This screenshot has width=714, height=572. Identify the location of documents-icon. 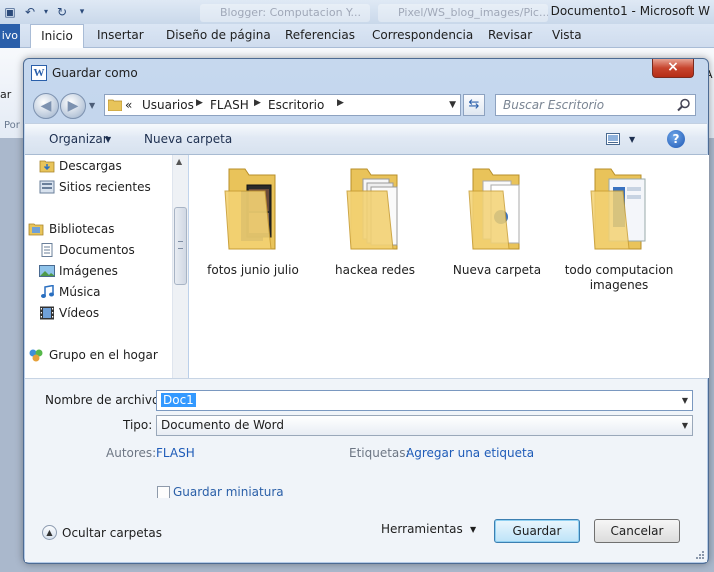
(47, 250).